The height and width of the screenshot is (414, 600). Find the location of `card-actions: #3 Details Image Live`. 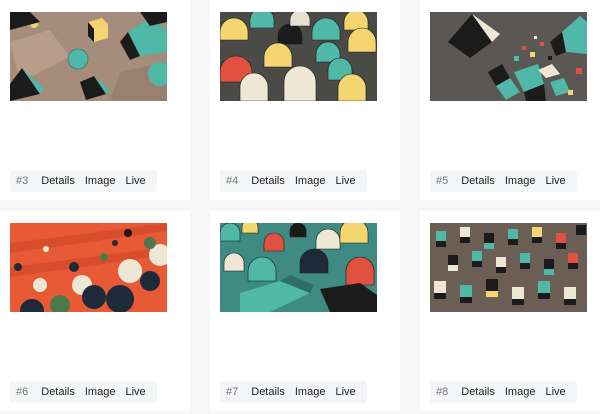

card-actions: #3 Details Image Live is located at coordinates (83, 181).